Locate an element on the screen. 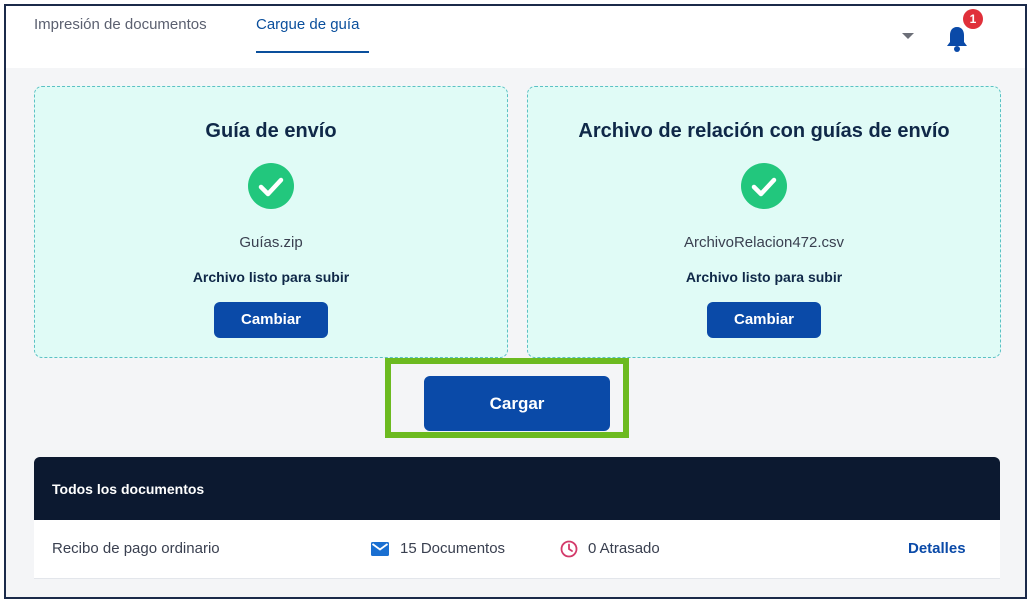 This screenshot has height=603, width=1031. card-title: Archivo de relación con guías de envío is located at coordinates (764, 131).